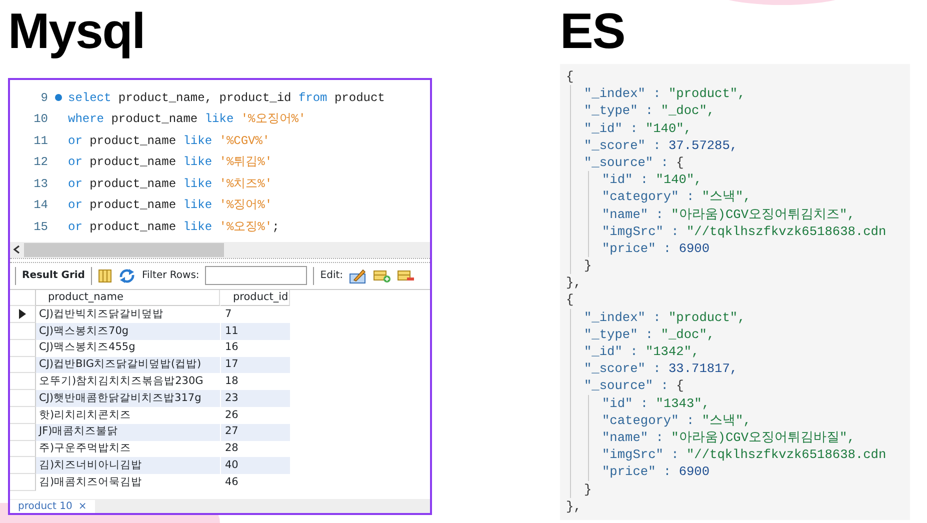 This screenshot has height=523, width=927. I want to click on row-header, so click(23, 315).